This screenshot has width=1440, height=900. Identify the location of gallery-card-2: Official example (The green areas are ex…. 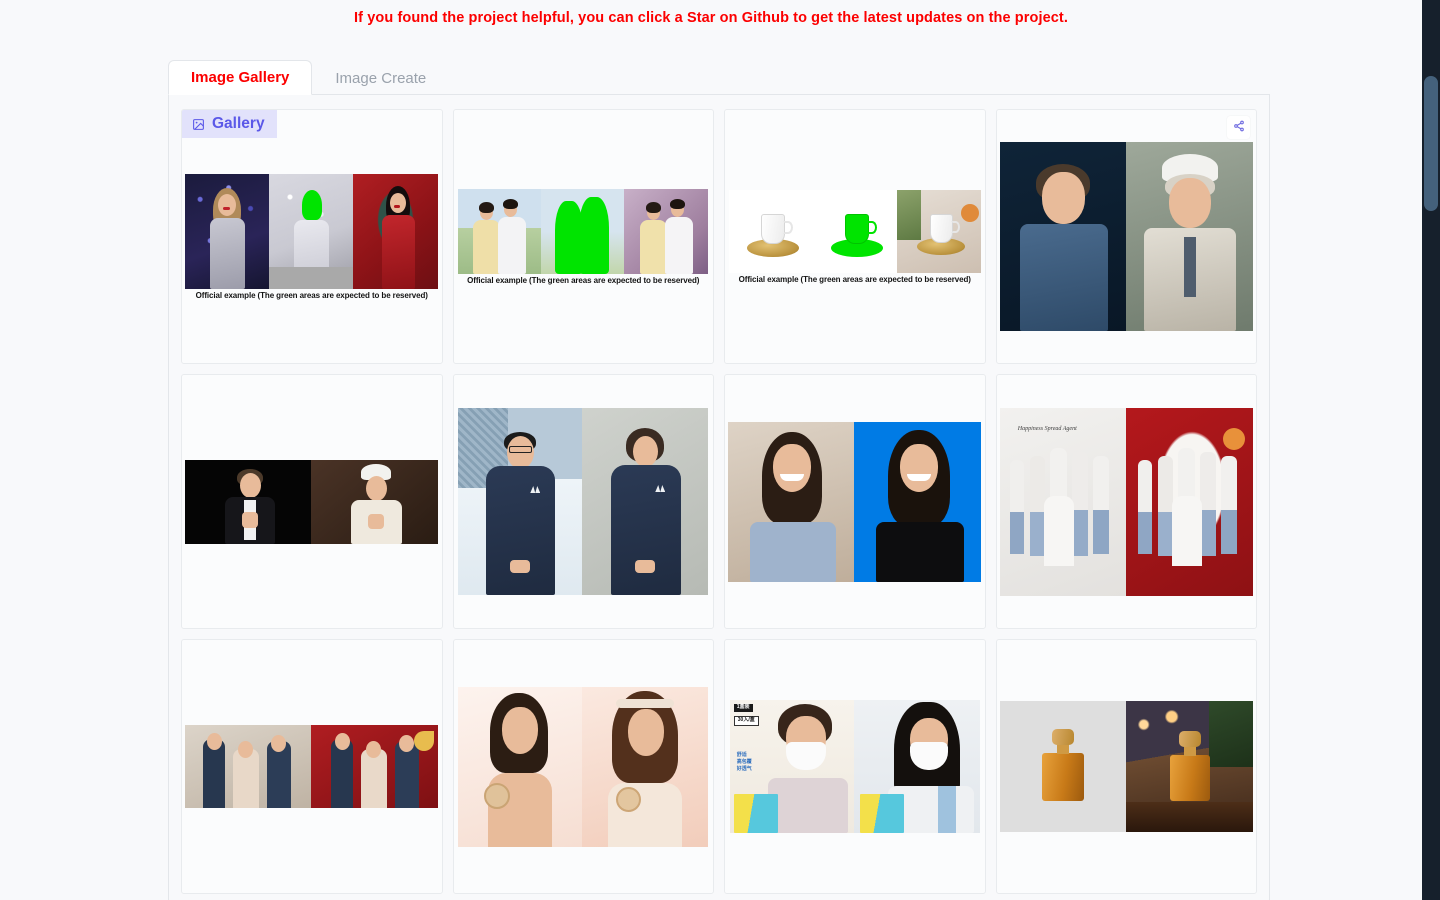
(583, 236).